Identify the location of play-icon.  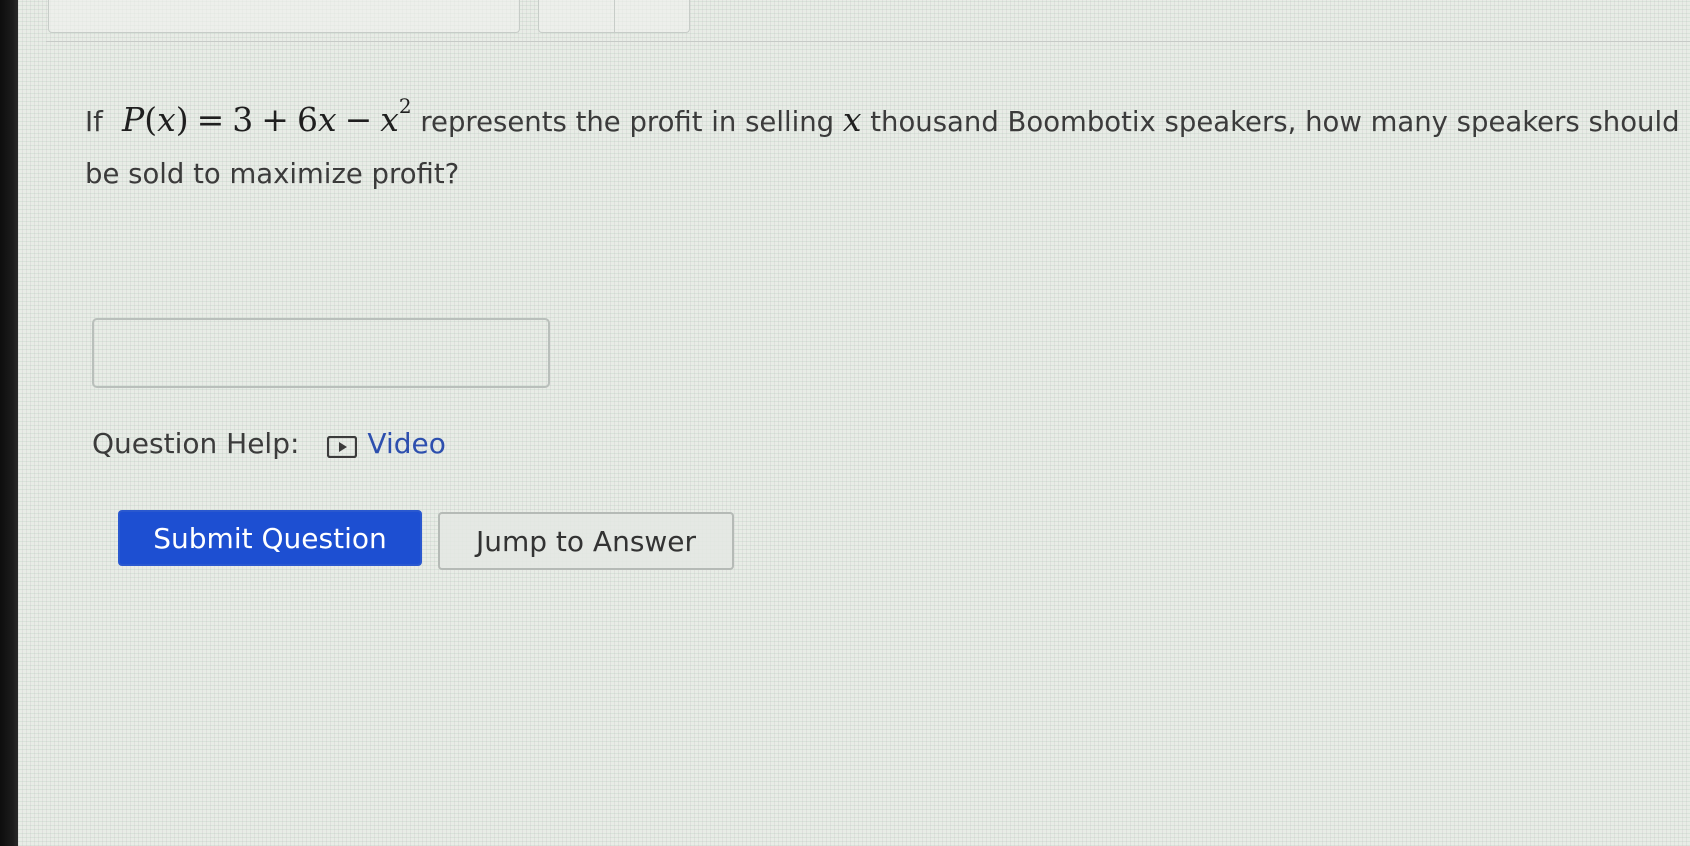
(342, 445).